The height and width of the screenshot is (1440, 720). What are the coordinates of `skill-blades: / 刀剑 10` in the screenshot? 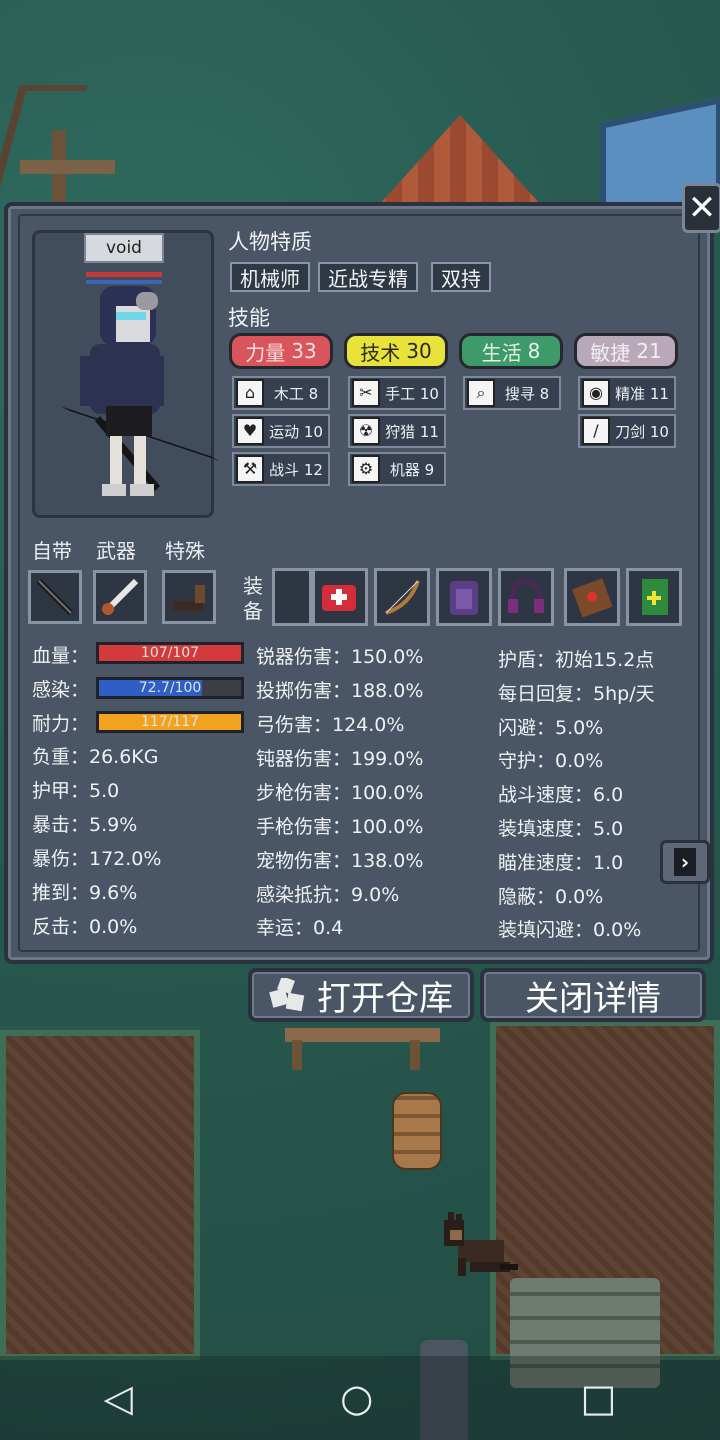 It's located at (627, 431).